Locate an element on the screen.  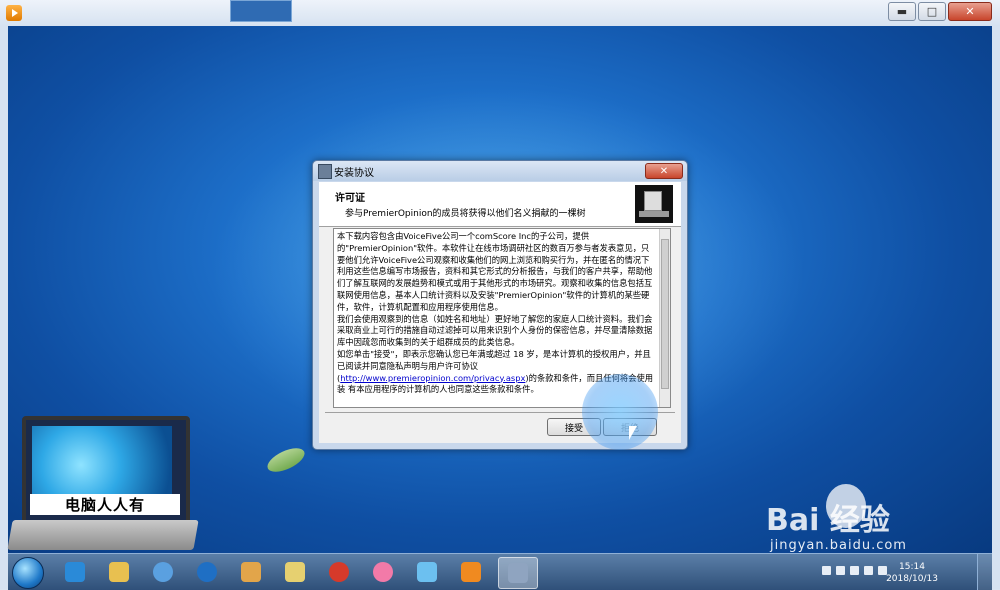
license-scrollbar is located at coordinates (664, 318).